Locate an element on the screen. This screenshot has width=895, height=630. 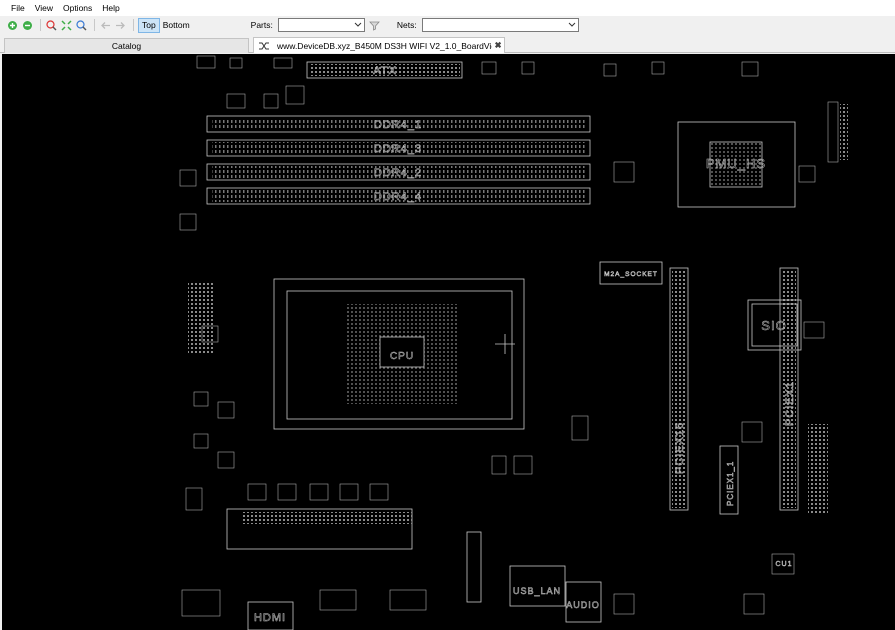
parts-label: Parts: is located at coordinates (261, 25).